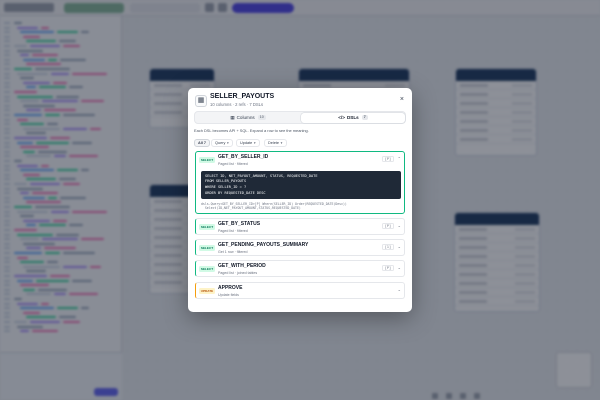  I want to click on modal-tabs: ▦ Columns 10 </> DSLs 7, so click(300, 117).